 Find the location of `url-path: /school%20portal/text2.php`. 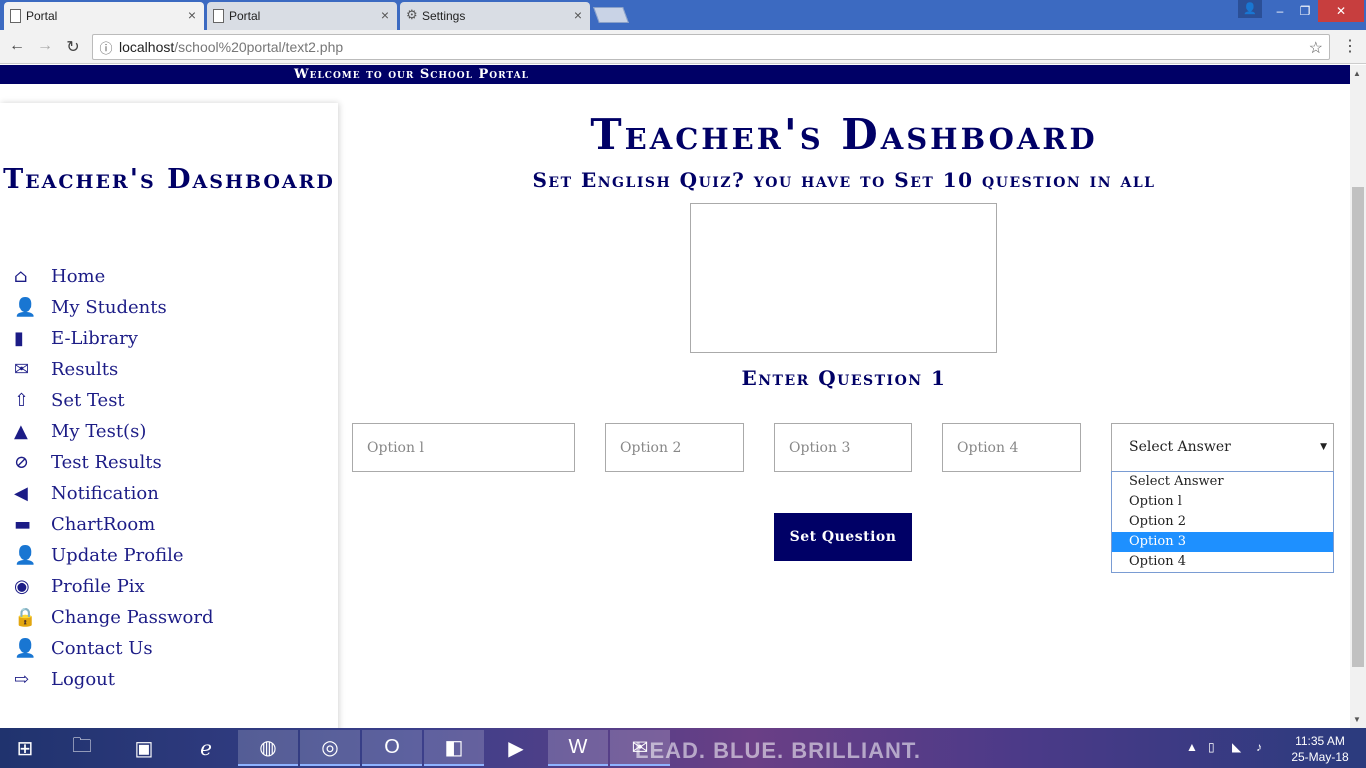

url-path: /school%20portal/text2.php is located at coordinates (259, 47).